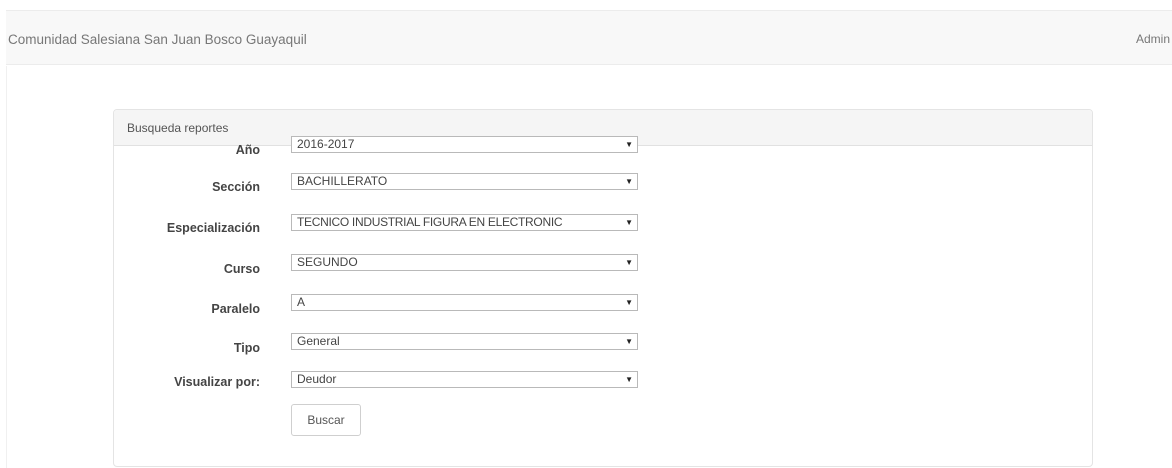 This screenshot has width=1172, height=468. I want to click on label-seccion: Sección, so click(236, 187).